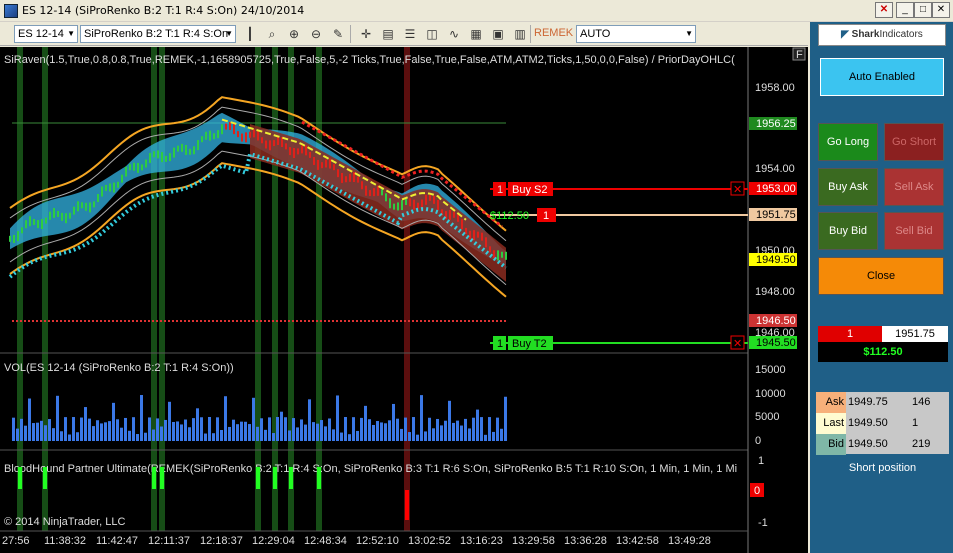 Image resolution: width=953 pixels, height=553 pixels. I want to click on bh-tick: 1, so click(761, 461).